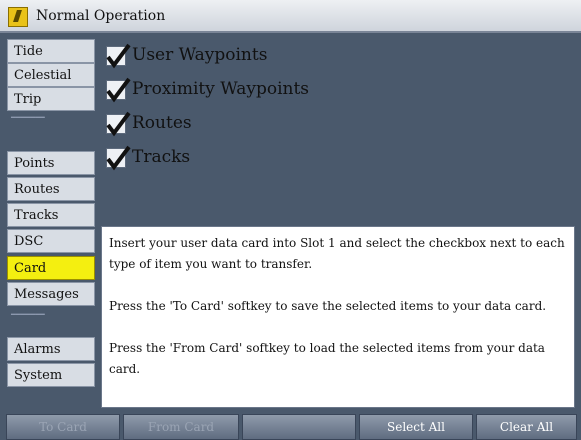 The width and height of the screenshot is (581, 440). What do you see at coordinates (526, 427) in the screenshot?
I see `clear-all-softkey: Clear All` at bounding box center [526, 427].